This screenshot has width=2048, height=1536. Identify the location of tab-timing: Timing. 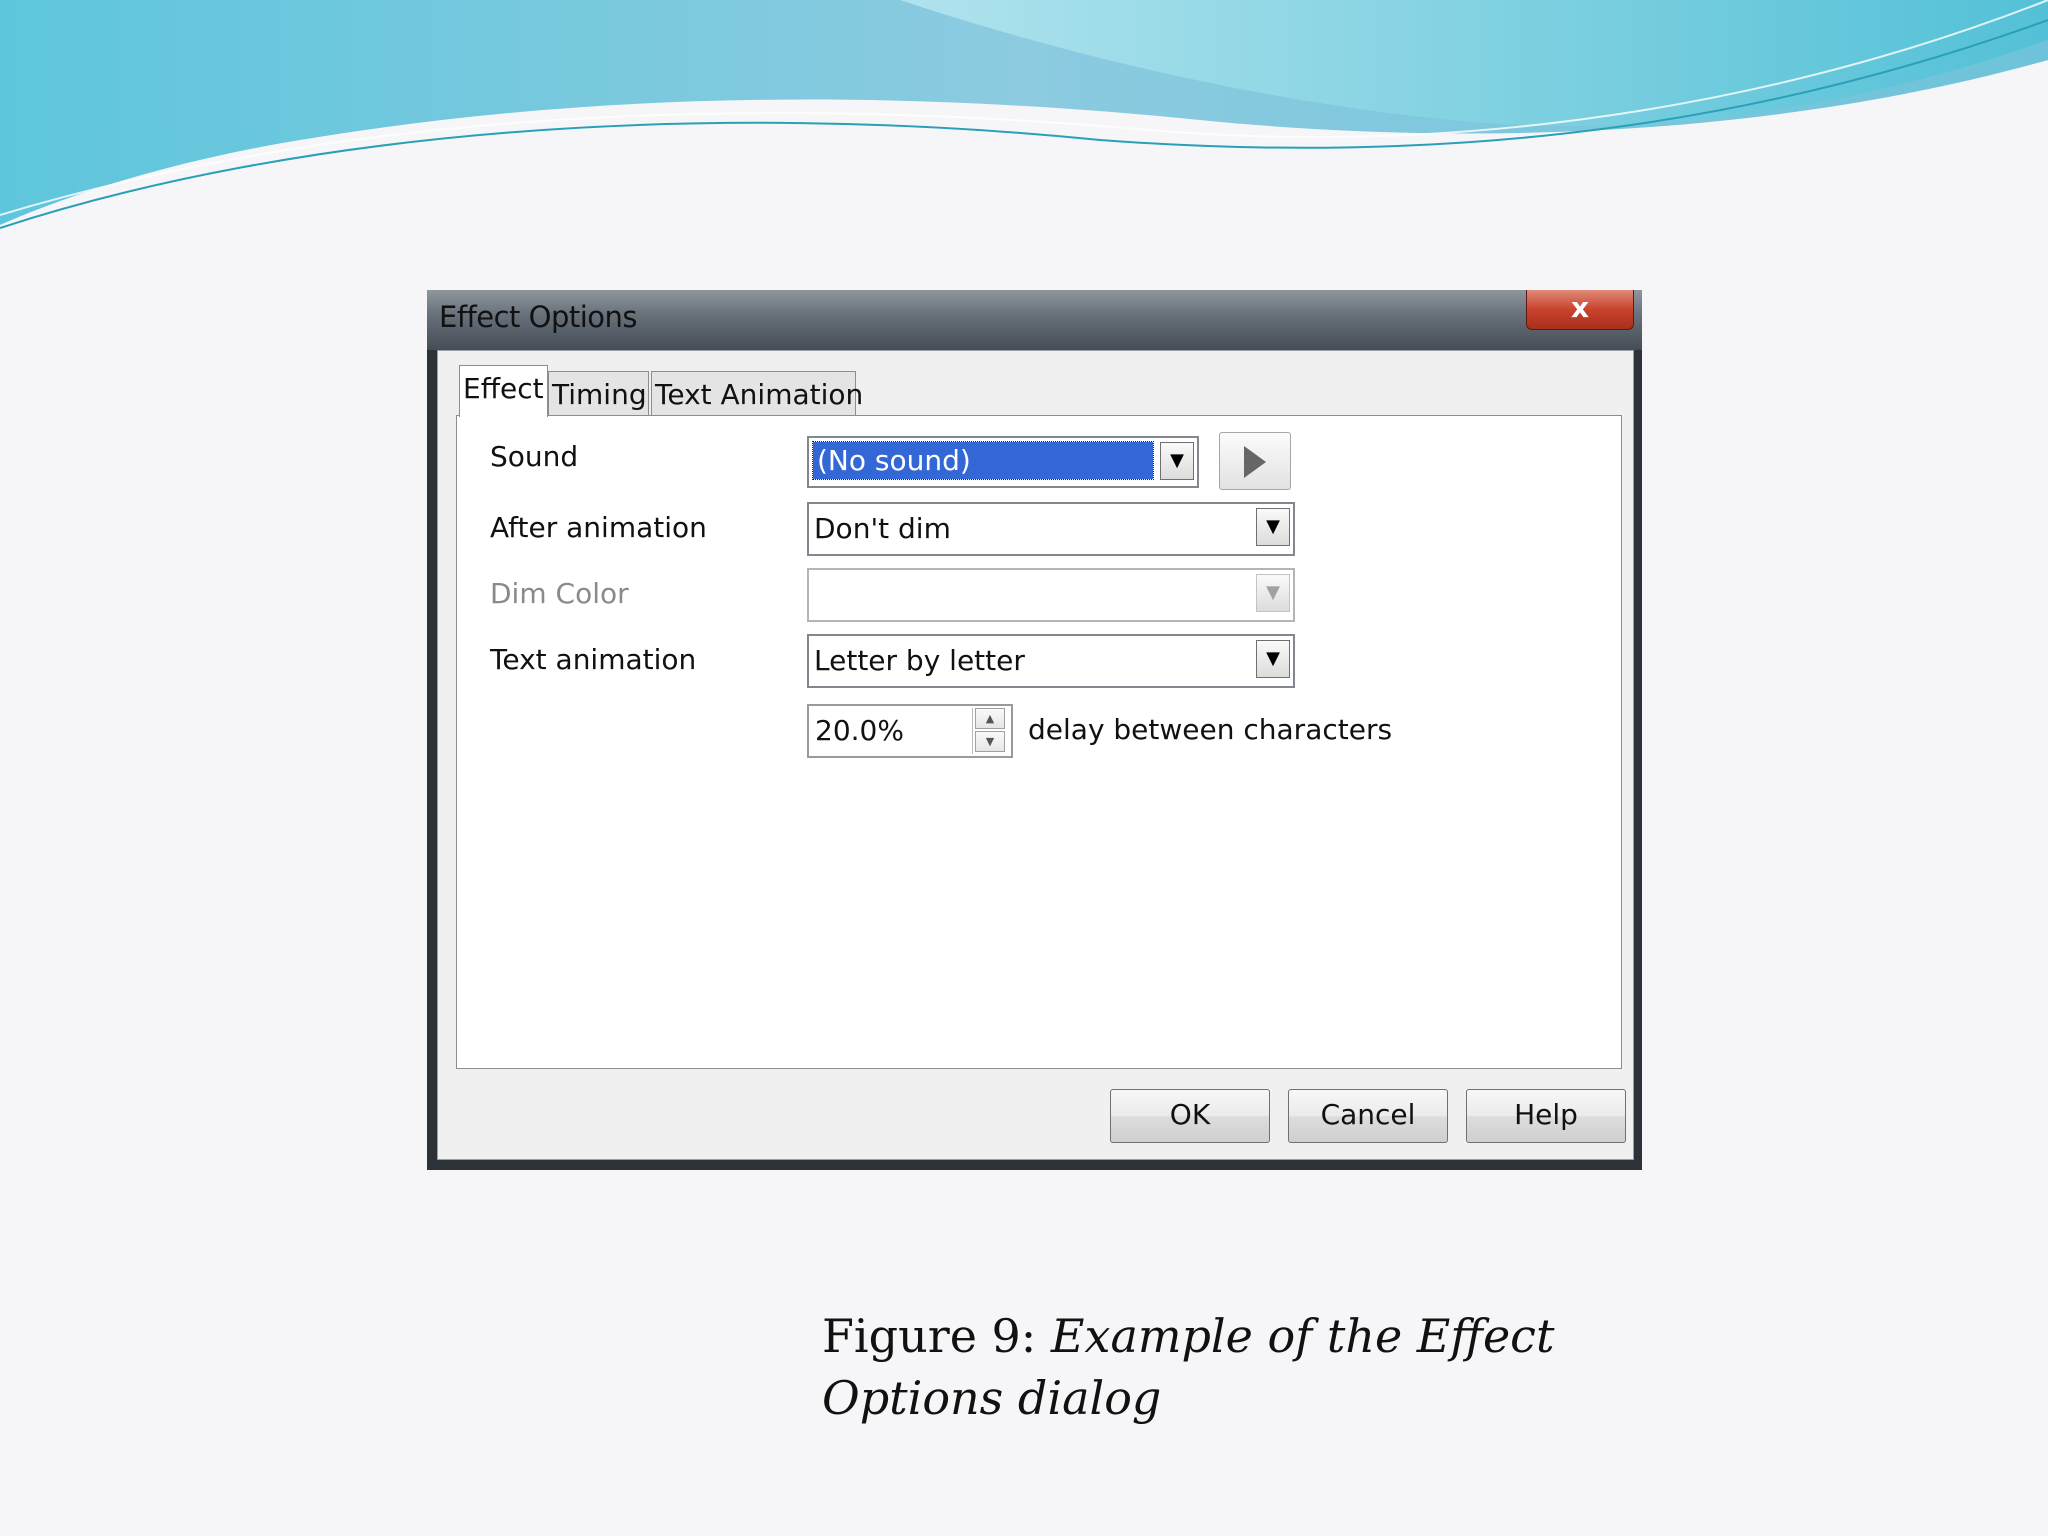
(598, 393).